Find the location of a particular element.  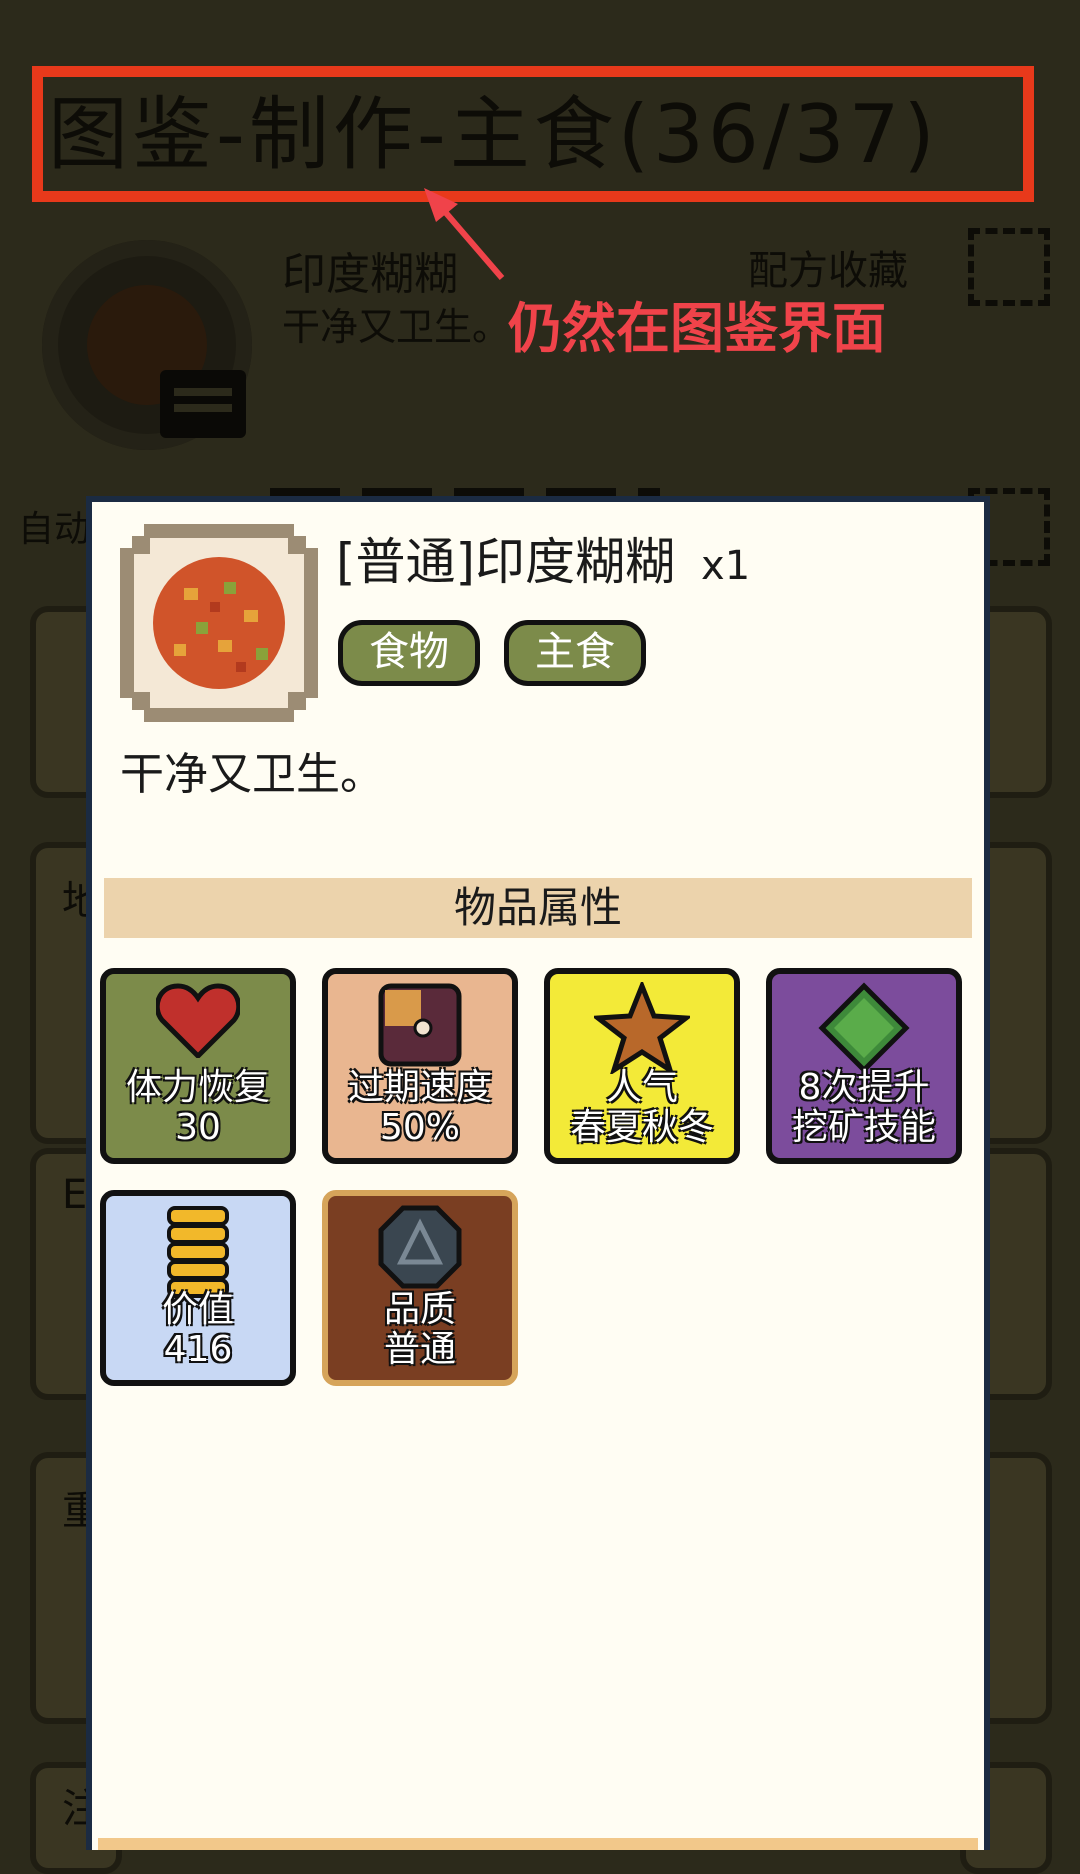

clock-icon is located at coordinates (420, 1025).